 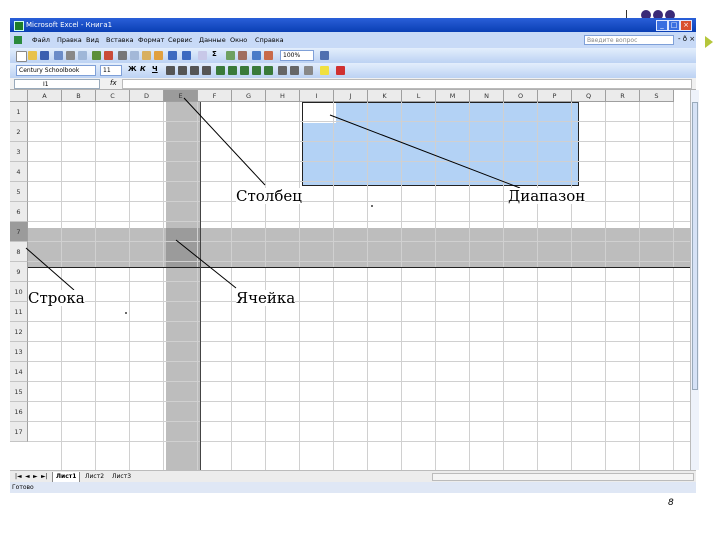 What do you see at coordinates (180, 40) in the screenshot?
I see `menu-tools: Сервис` at bounding box center [180, 40].